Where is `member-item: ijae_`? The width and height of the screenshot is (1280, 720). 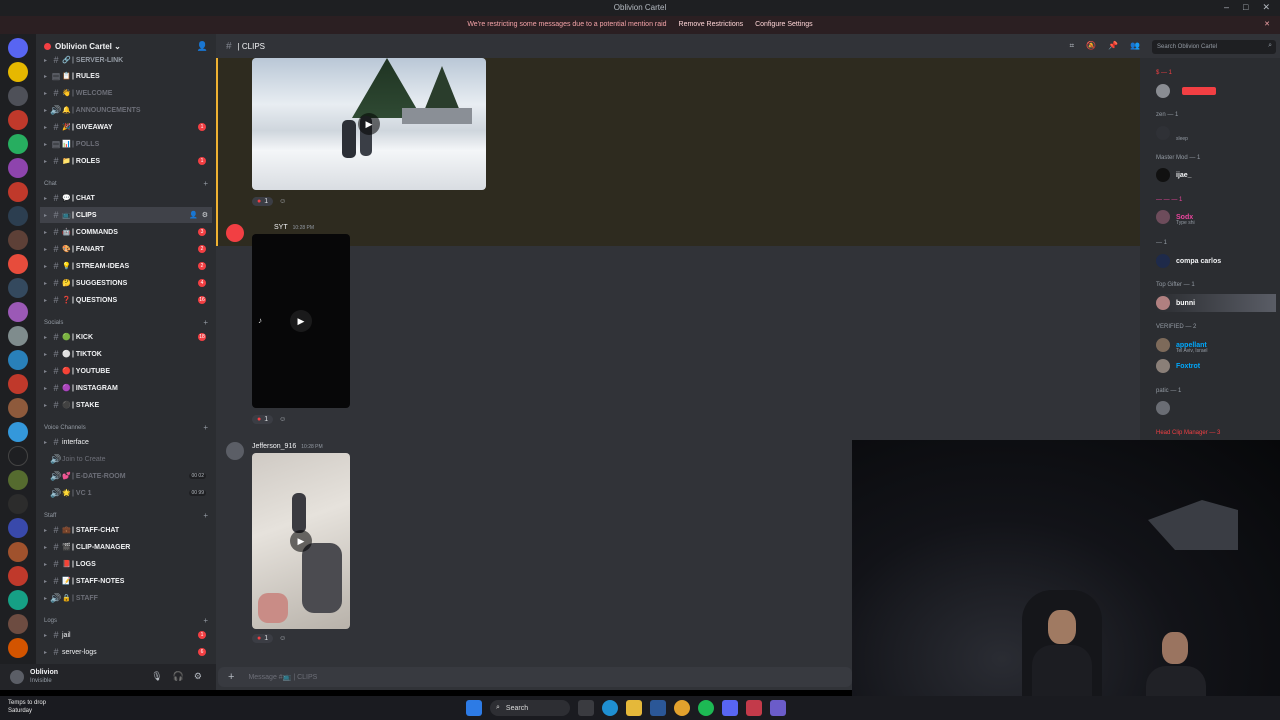
member-item: ijae_ is located at coordinates (1216, 175).